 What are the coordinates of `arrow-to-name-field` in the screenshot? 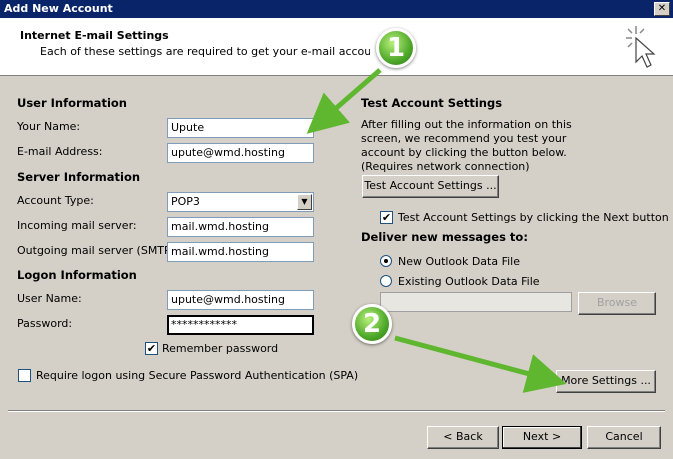 It's located at (344, 101).